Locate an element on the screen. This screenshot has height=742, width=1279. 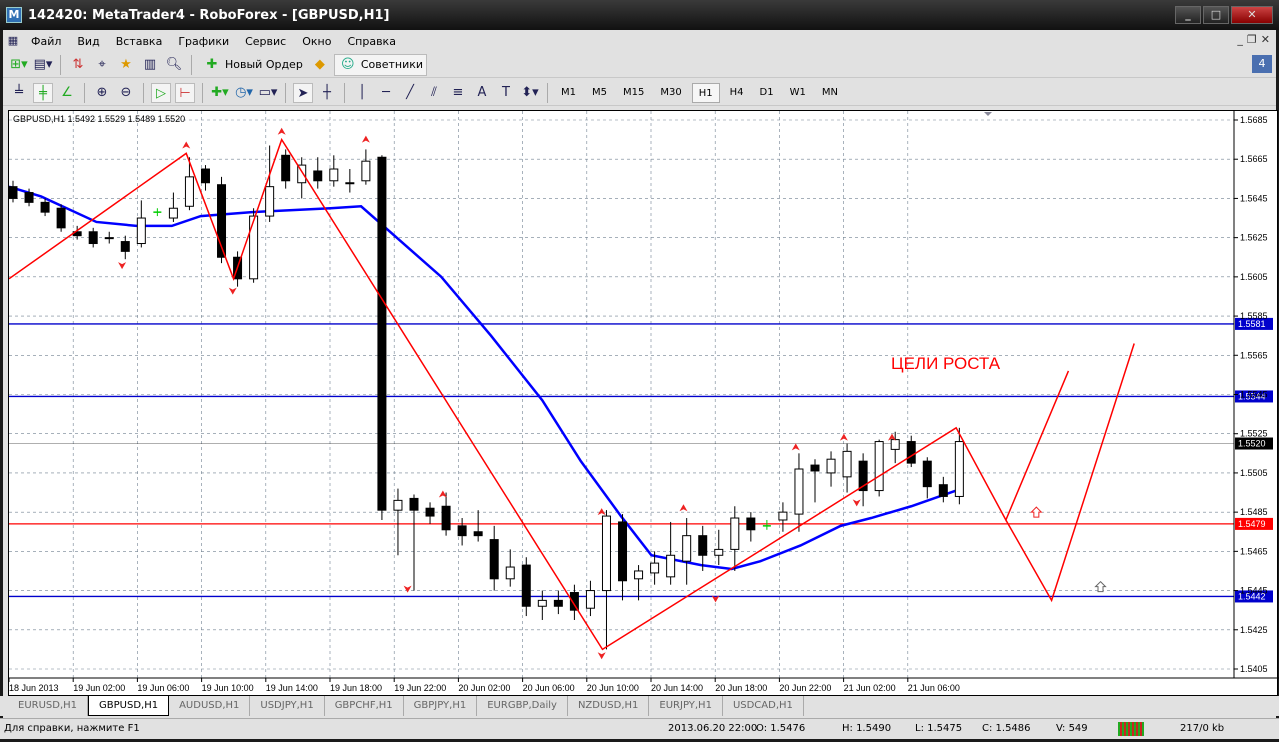
time-tick-label: 19 Jun 22:00 is located at coordinates (420, 688).